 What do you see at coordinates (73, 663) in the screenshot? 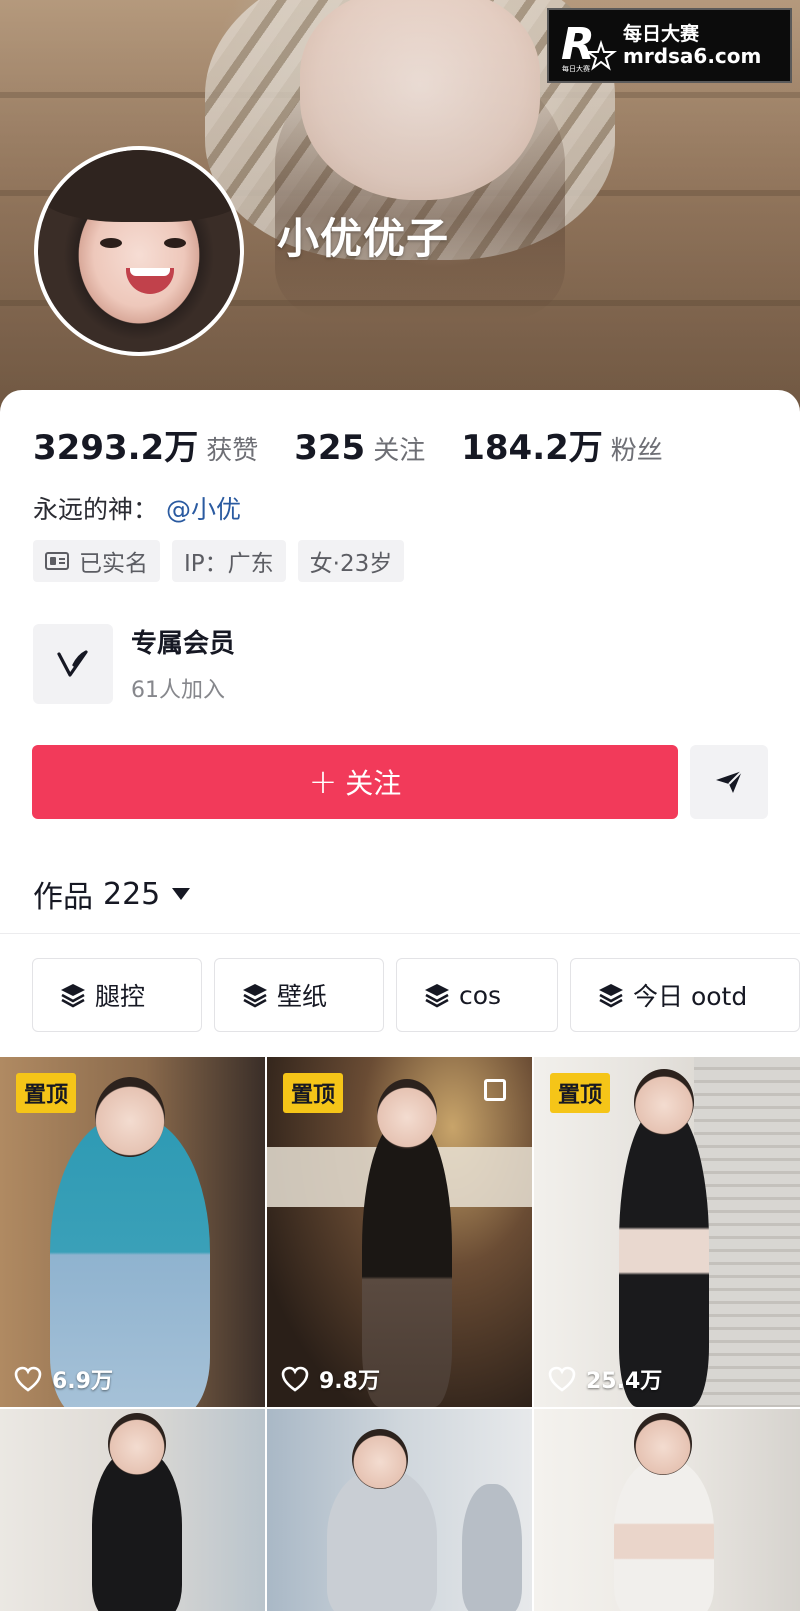
I see `v-logo-icon` at bounding box center [73, 663].